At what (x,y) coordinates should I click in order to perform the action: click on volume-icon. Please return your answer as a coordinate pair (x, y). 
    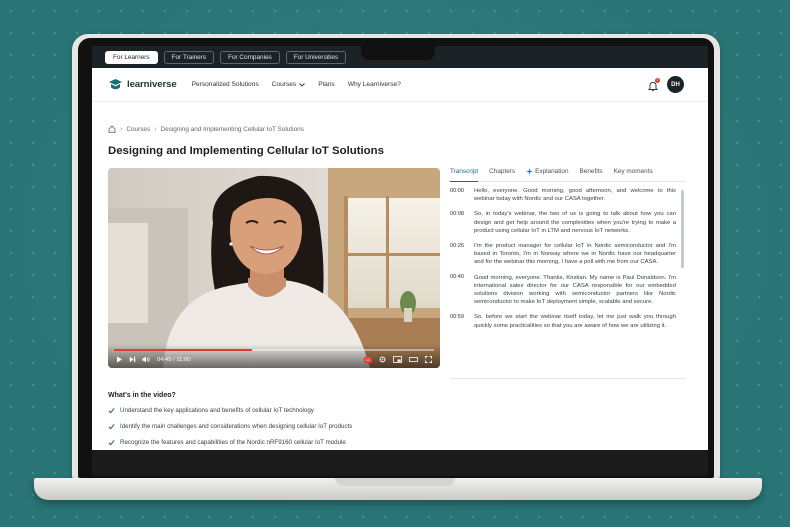
    Looking at the image, I should click on (146, 359).